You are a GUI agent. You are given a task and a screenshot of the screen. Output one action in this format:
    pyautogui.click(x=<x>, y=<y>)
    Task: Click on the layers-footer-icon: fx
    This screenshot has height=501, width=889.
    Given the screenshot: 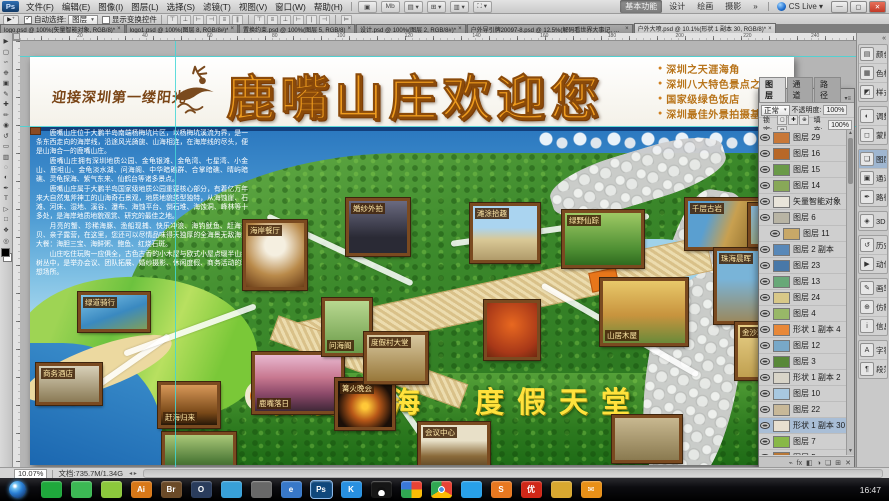 What is the action you would take?
    pyautogui.click(x=799, y=463)
    